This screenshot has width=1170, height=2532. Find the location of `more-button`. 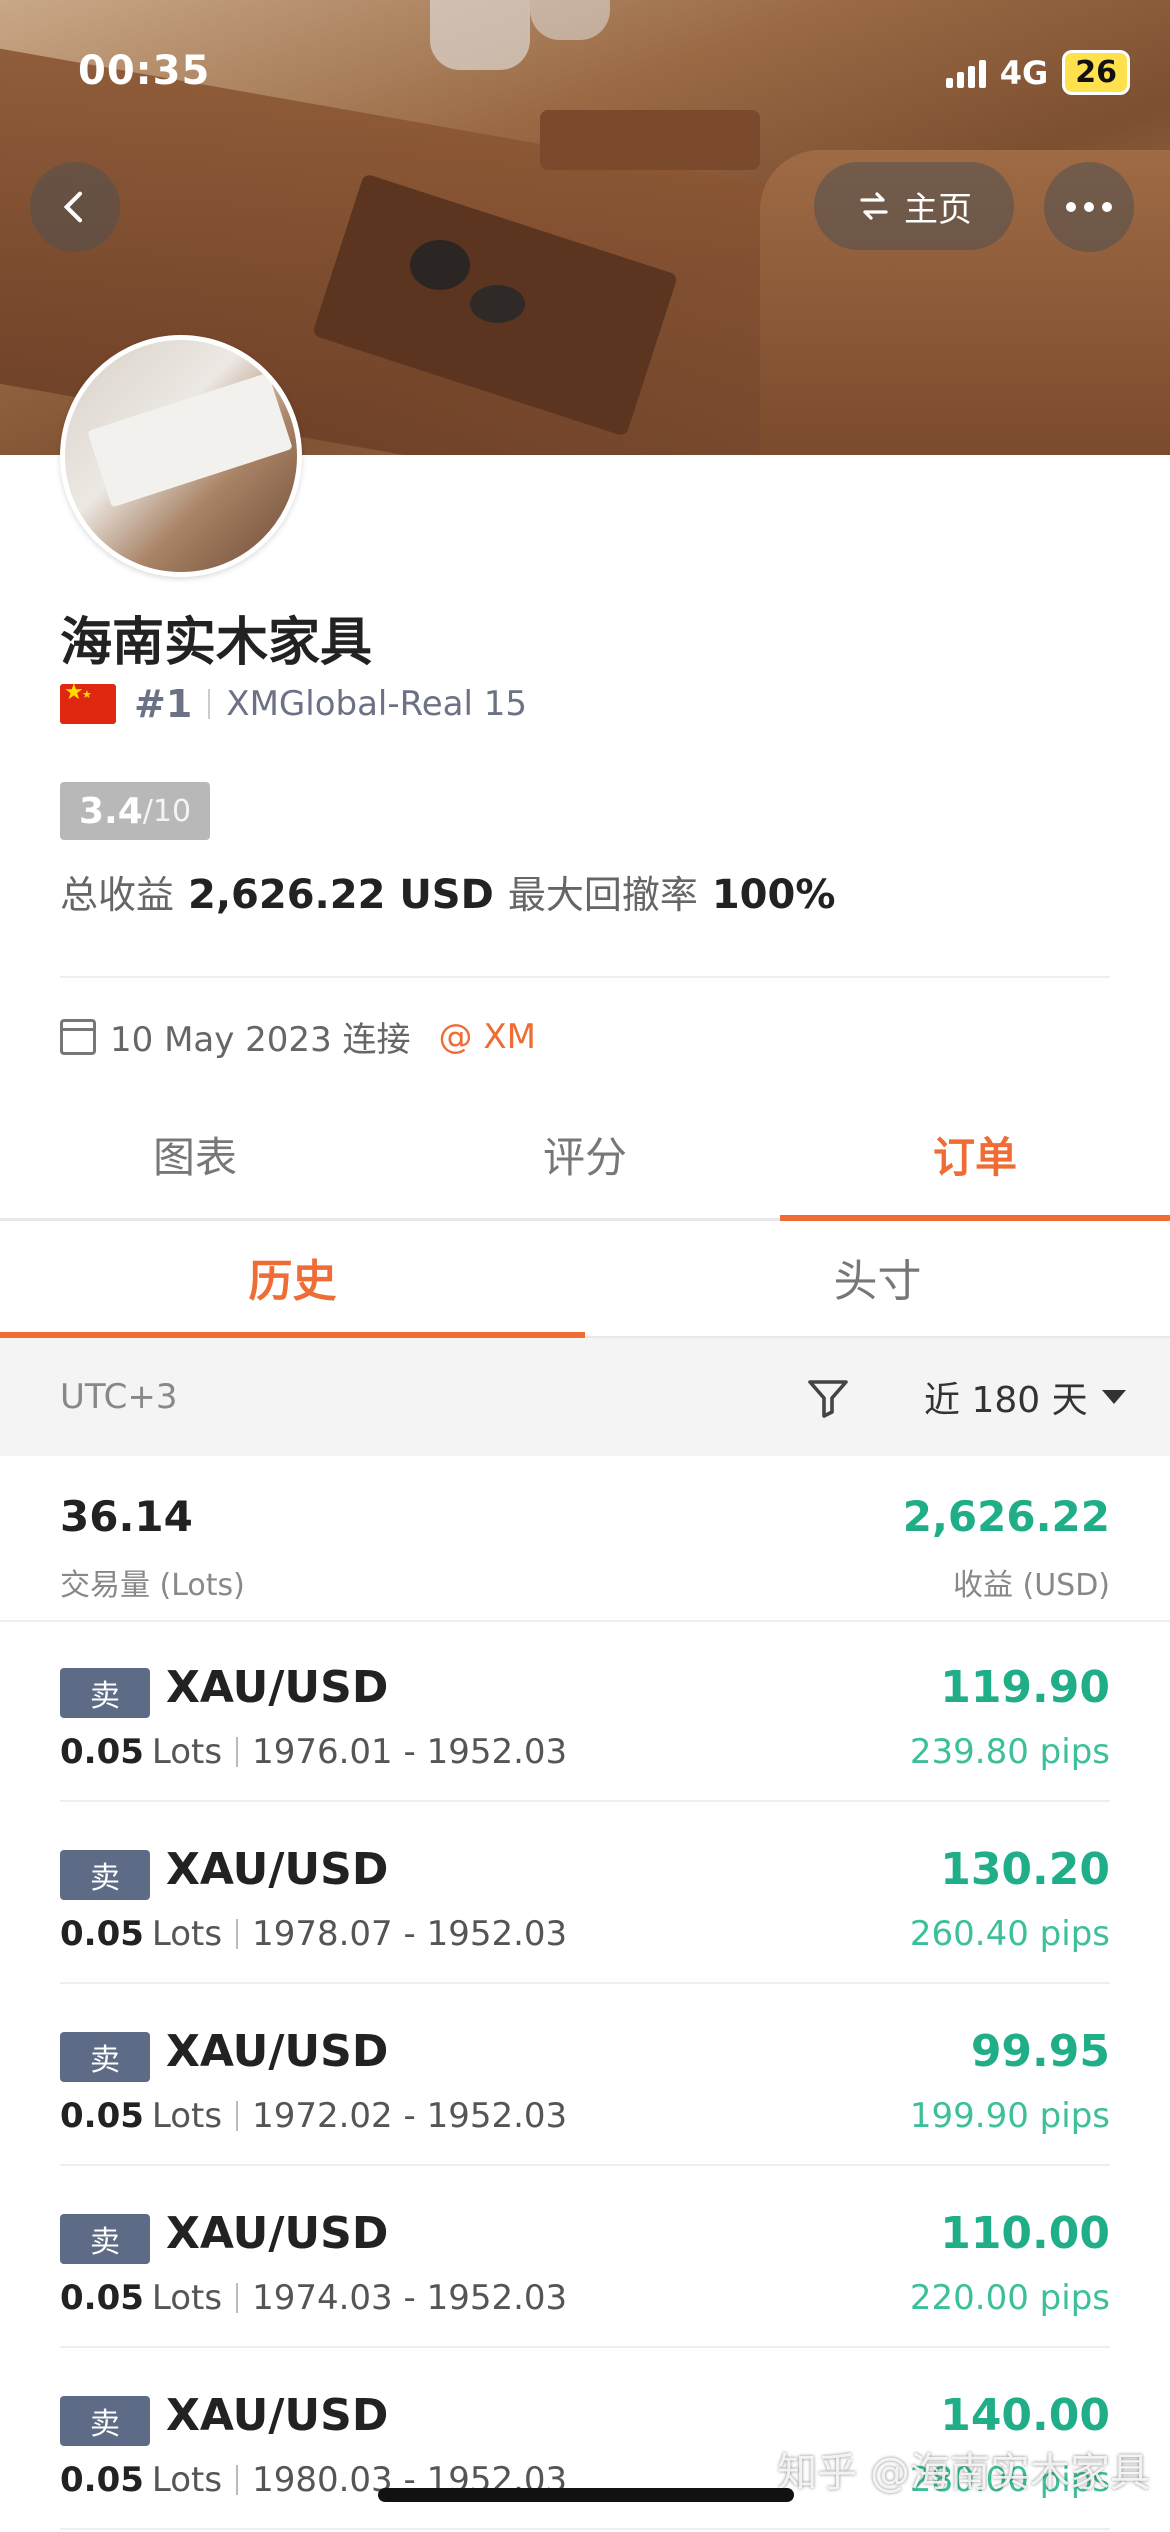

more-button is located at coordinates (1089, 207).